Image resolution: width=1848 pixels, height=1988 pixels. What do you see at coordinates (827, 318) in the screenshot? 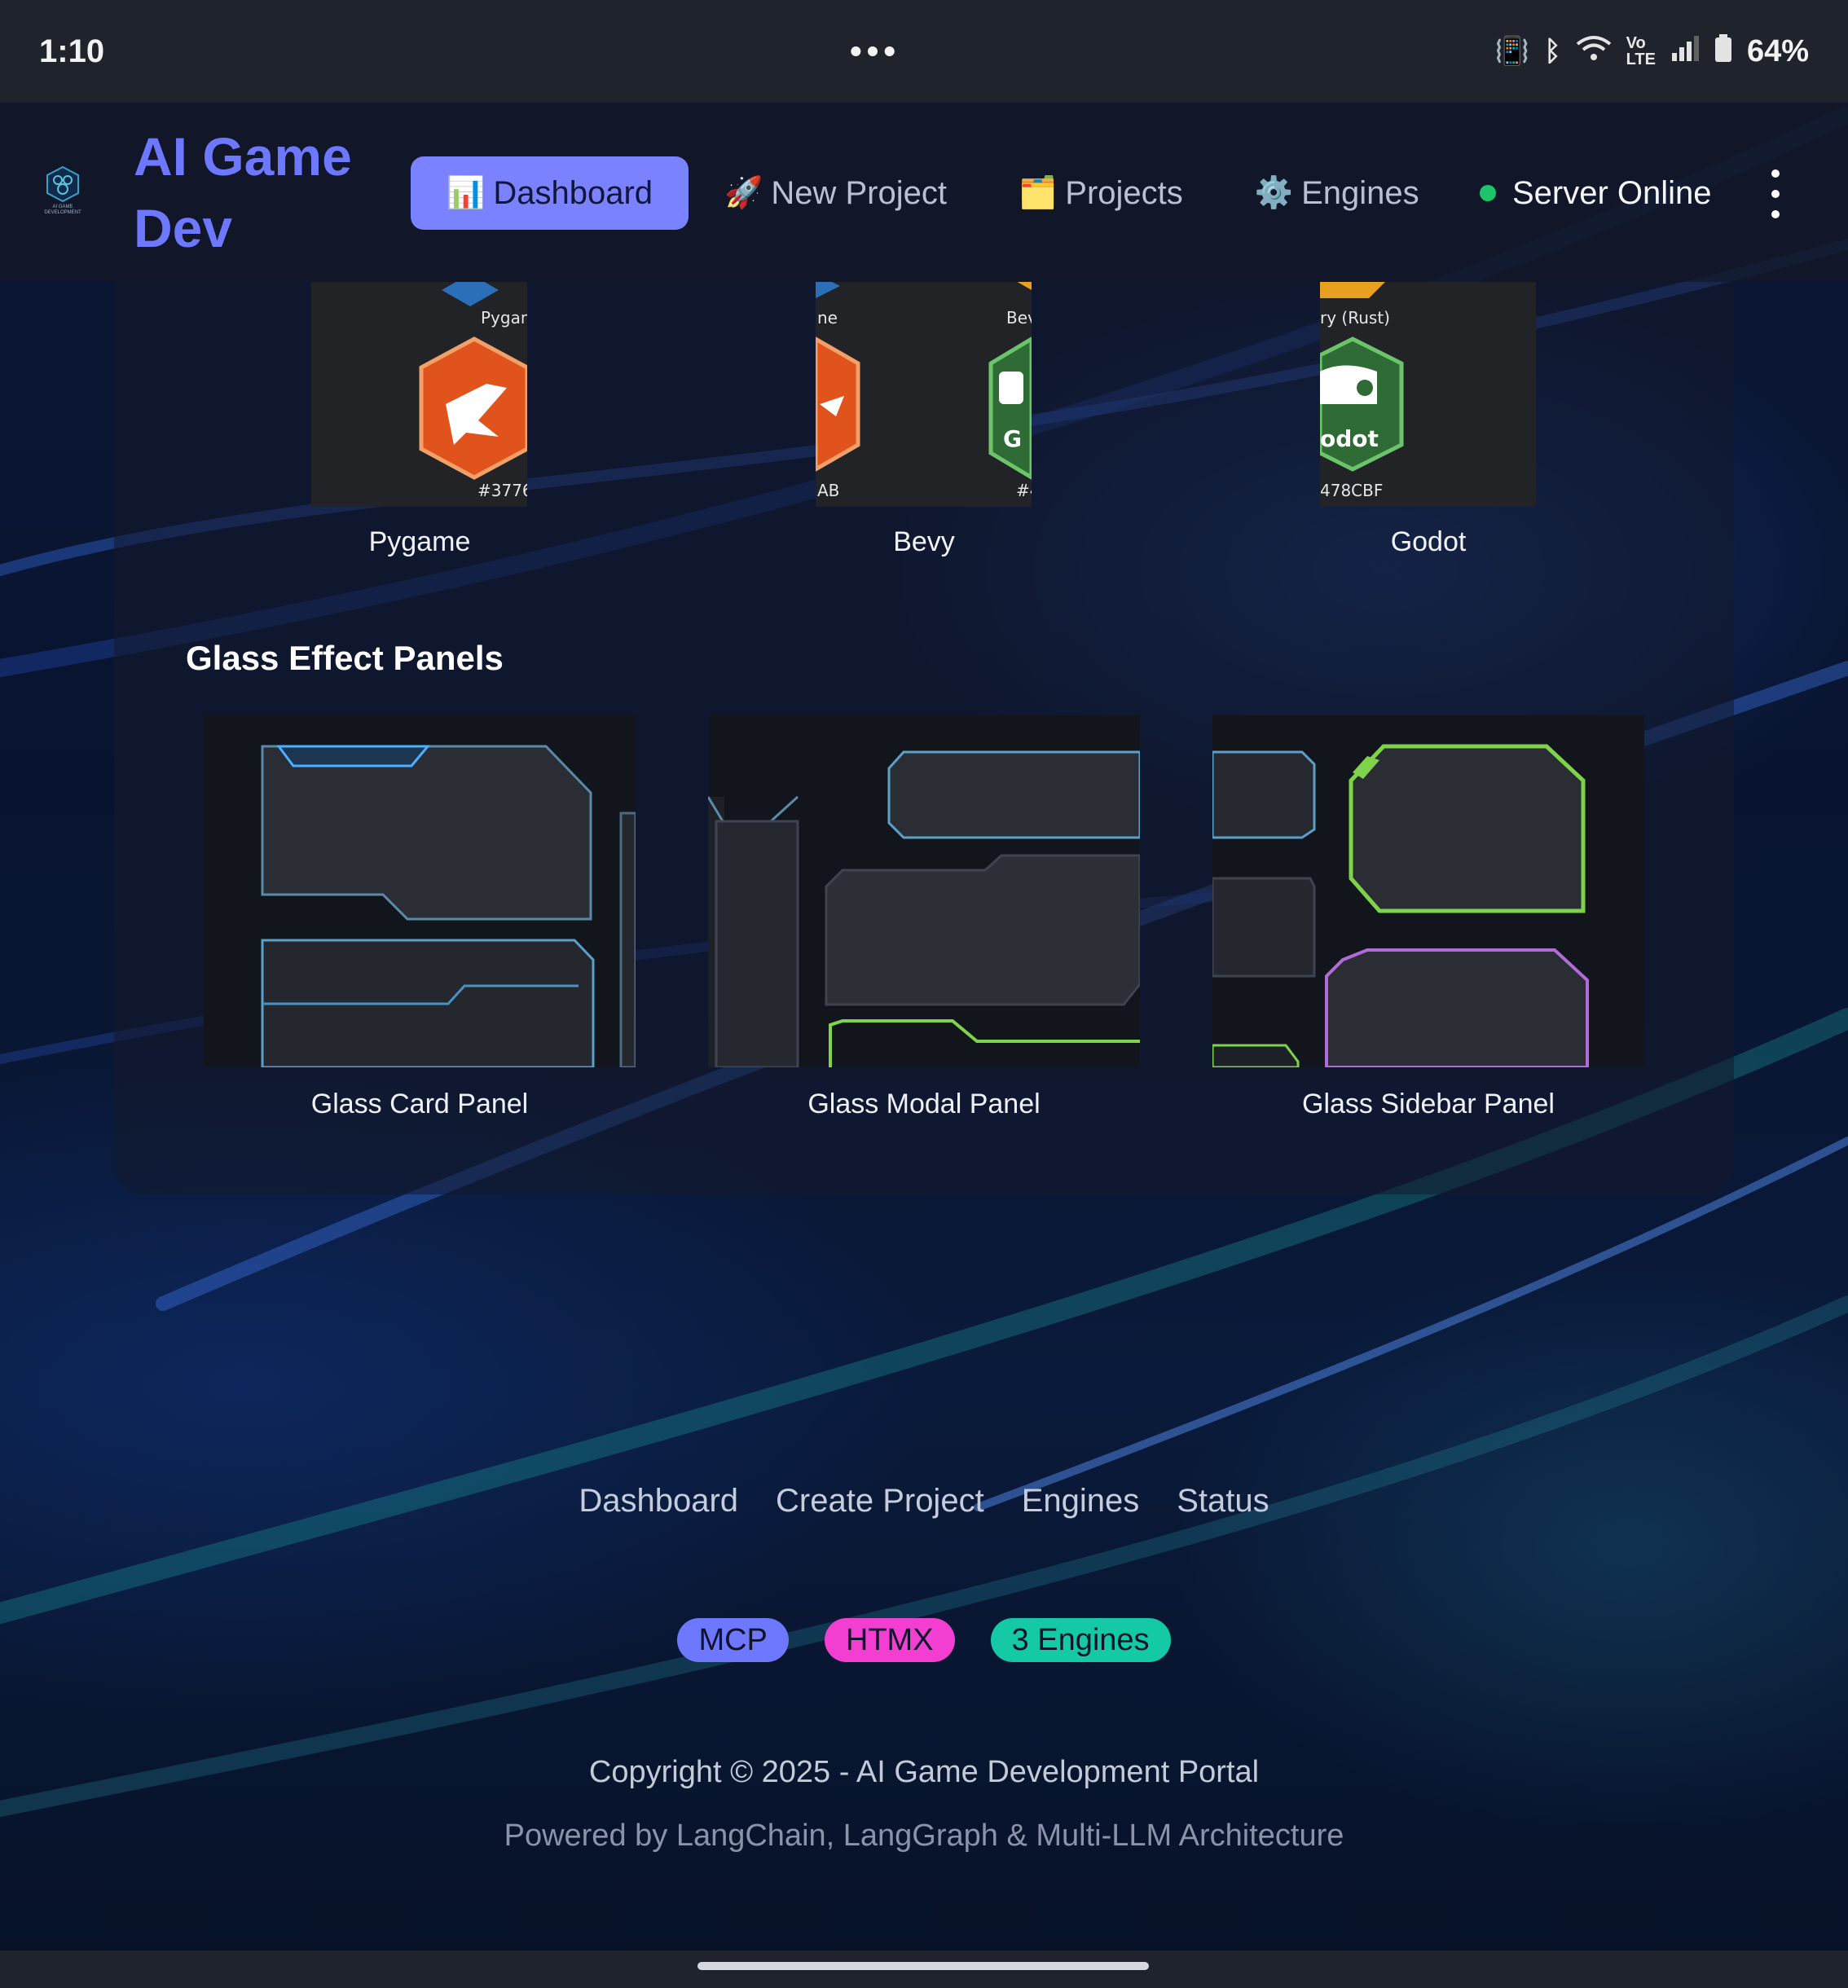
I see `bevy-top-left-text: ne` at bounding box center [827, 318].